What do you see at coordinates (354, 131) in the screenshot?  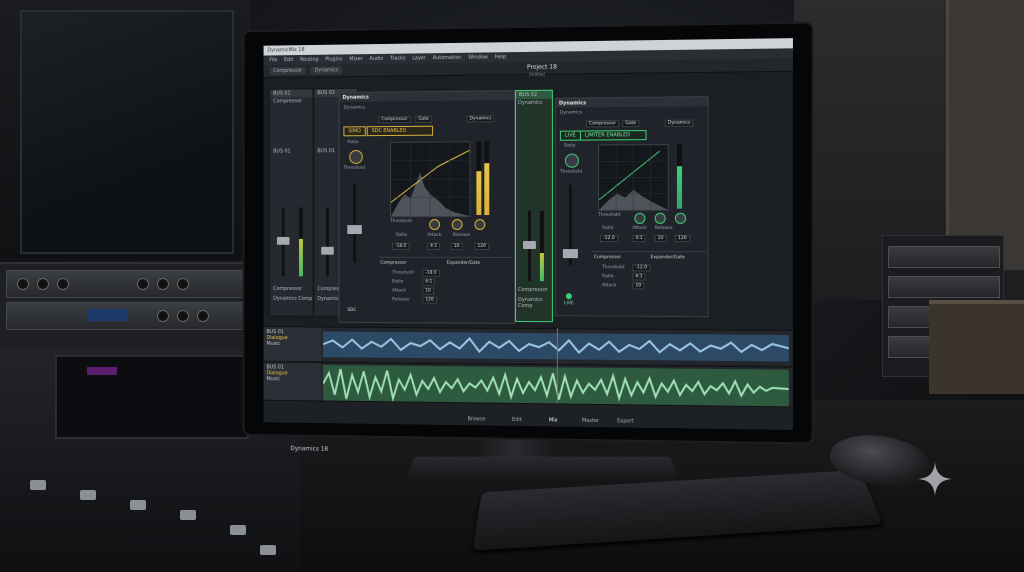 I see `simo-badge: SIMO` at bounding box center [354, 131].